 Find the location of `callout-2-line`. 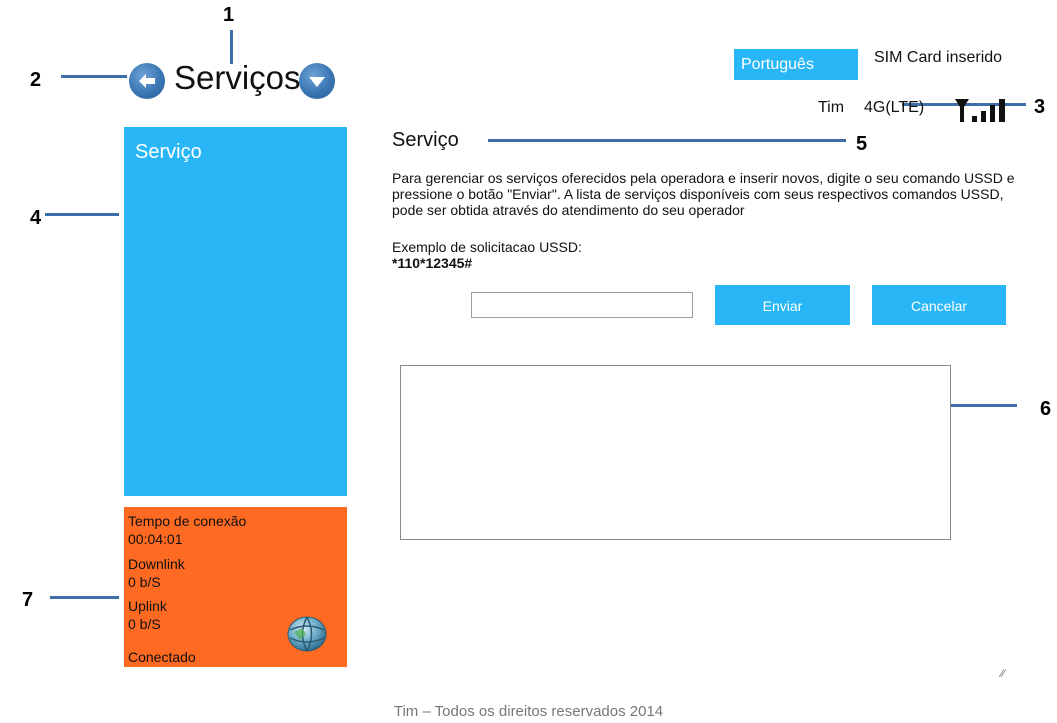

callout-2-line is located at coordinates (94, 76).